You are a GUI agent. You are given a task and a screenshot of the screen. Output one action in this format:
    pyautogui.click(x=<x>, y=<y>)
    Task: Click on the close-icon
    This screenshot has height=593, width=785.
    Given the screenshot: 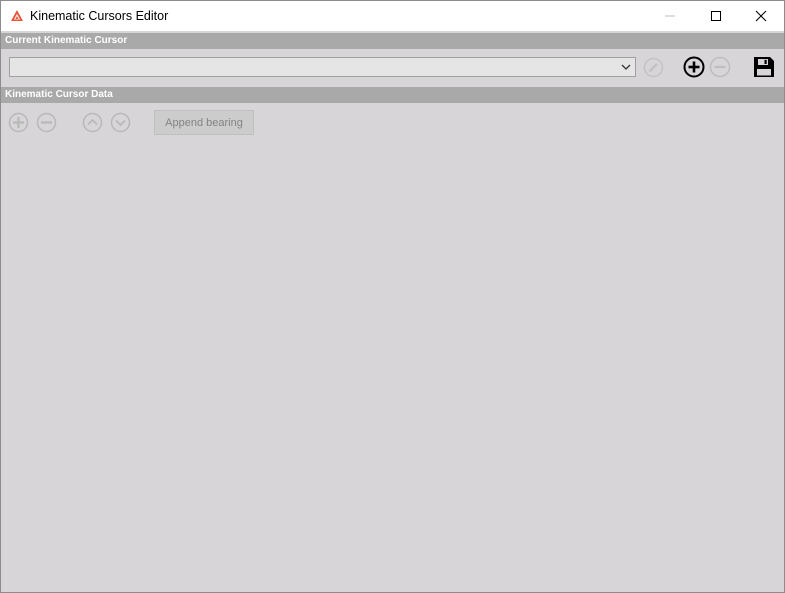 What is the action you would take?
    pyautogui.click(x=761, y=16)
    